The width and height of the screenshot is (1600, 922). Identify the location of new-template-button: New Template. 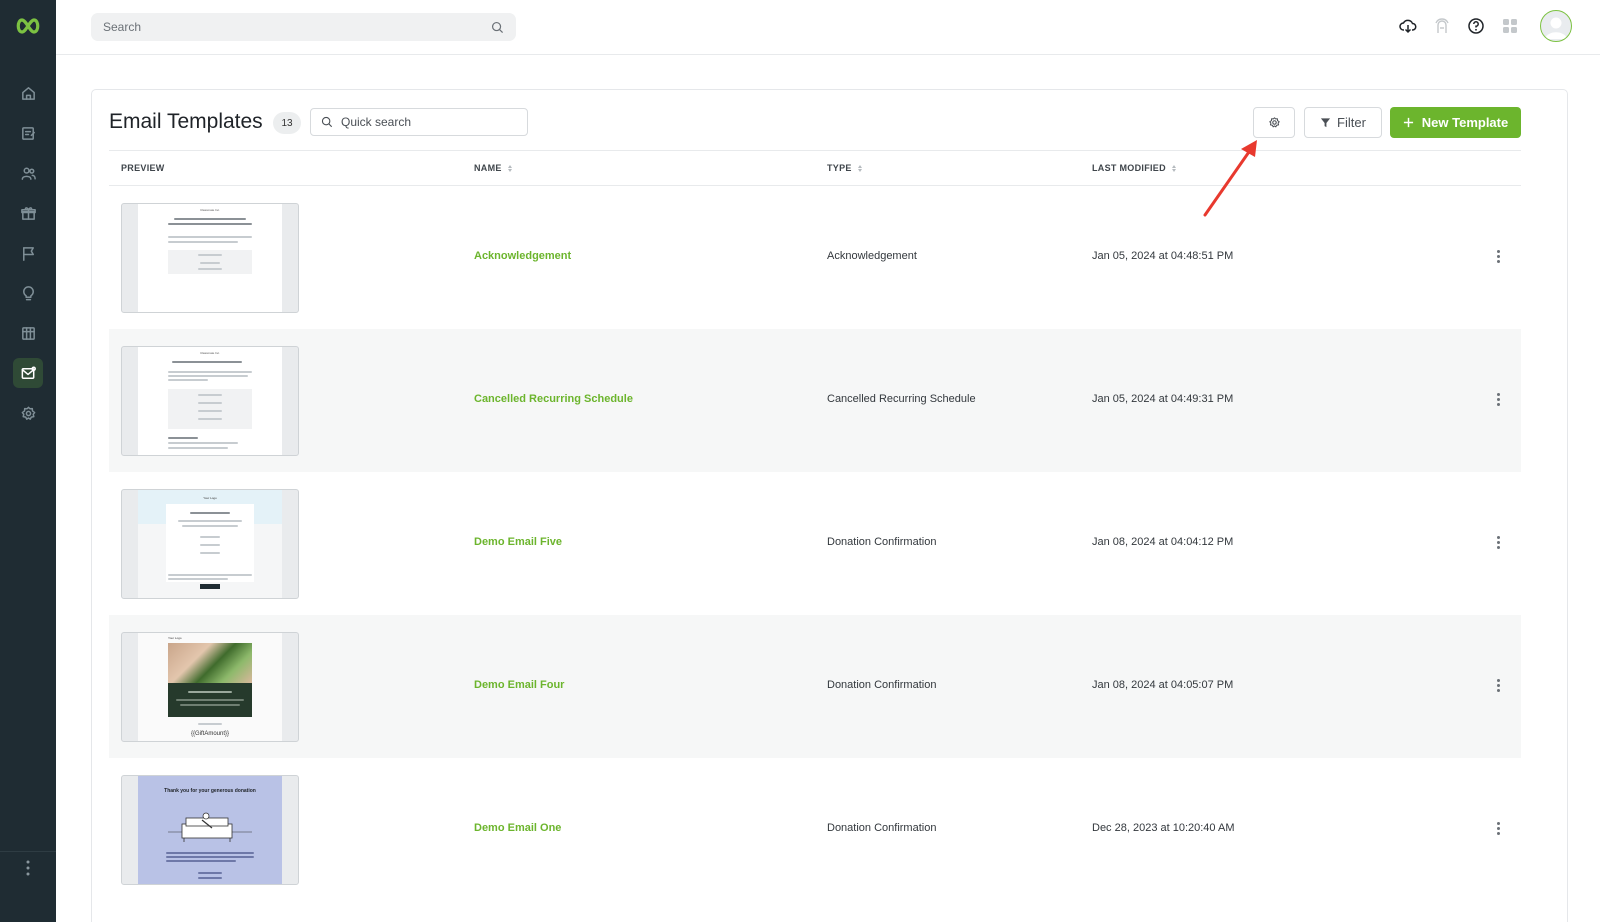
(1455, 122).